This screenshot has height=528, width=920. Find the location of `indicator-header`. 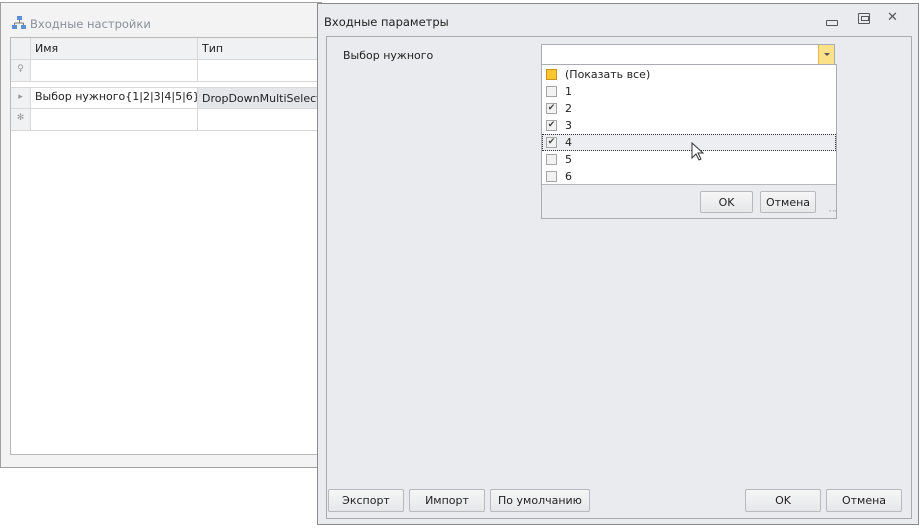

indicator-header is located at coordinates (21, 49).